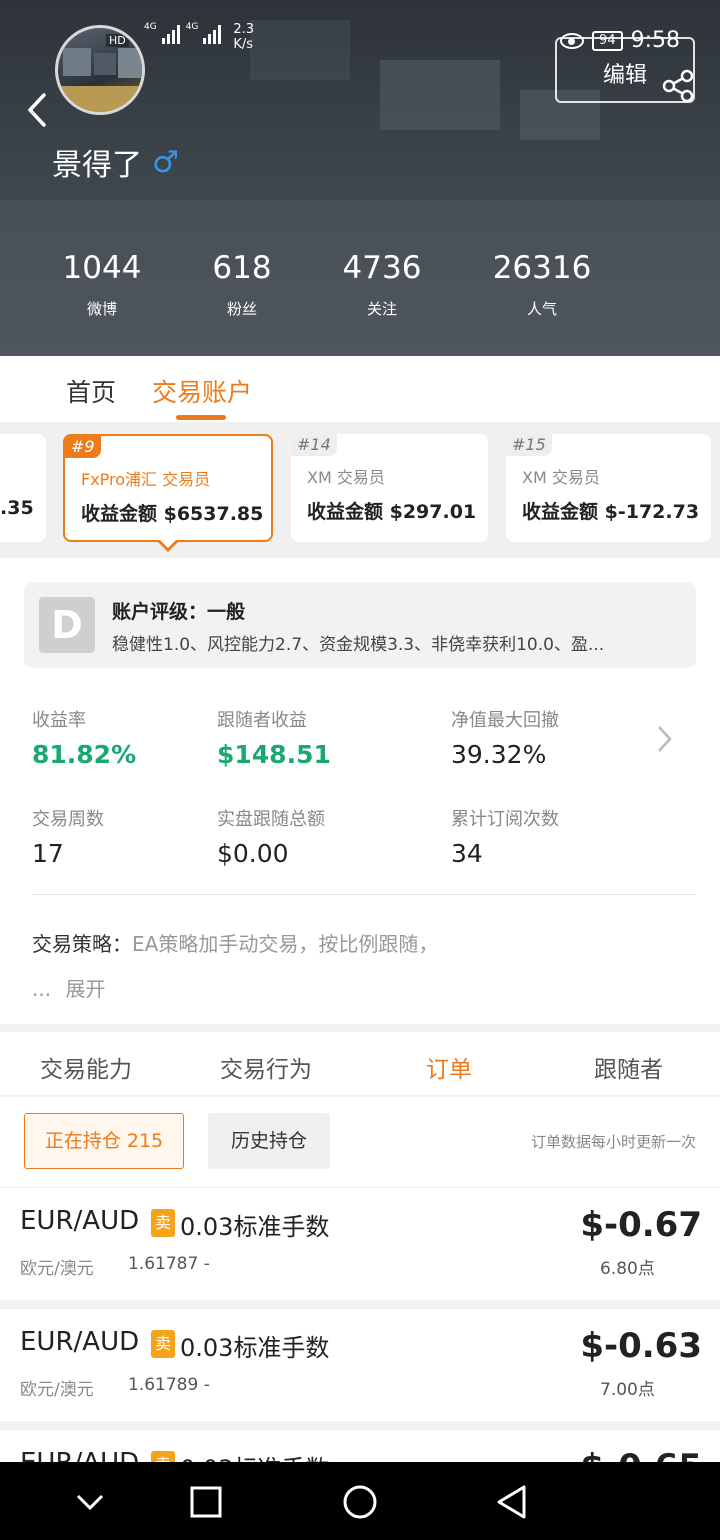 This screenshot has width=720, height=1540. What do you see at coordinates (253, 853) in the screenshot?
I see `metric-value: $0.00` at bounding box center [253, 853].